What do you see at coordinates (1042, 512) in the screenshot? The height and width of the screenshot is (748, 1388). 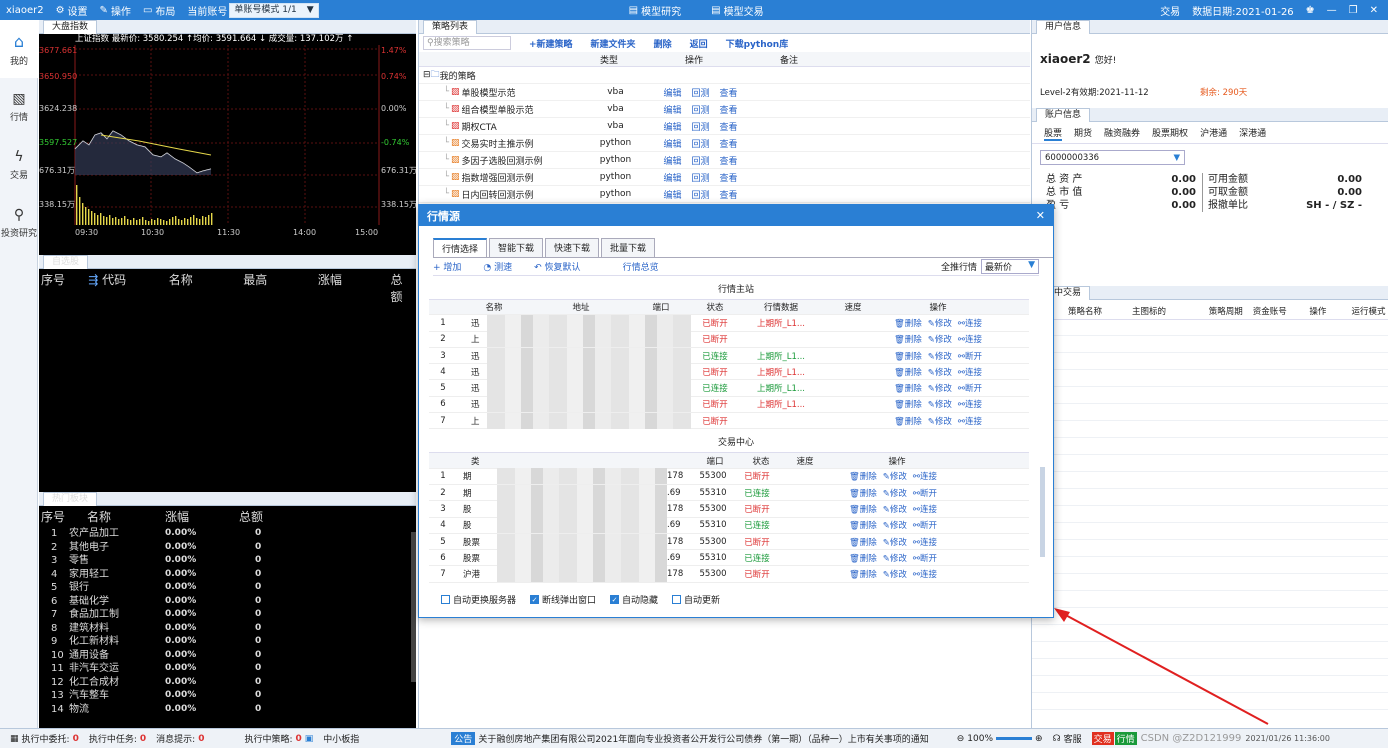 I see `dialog-scrollbar` at bounding box center [1042, 512].